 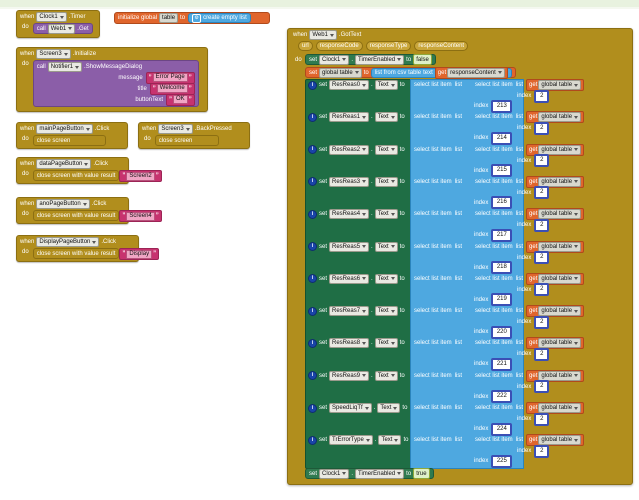 What do you see at coordinates (356, 246) in the screenshot?
I see `set-resreas5-text: i set ResReas5. Text to` at bounding box center [356, 246].